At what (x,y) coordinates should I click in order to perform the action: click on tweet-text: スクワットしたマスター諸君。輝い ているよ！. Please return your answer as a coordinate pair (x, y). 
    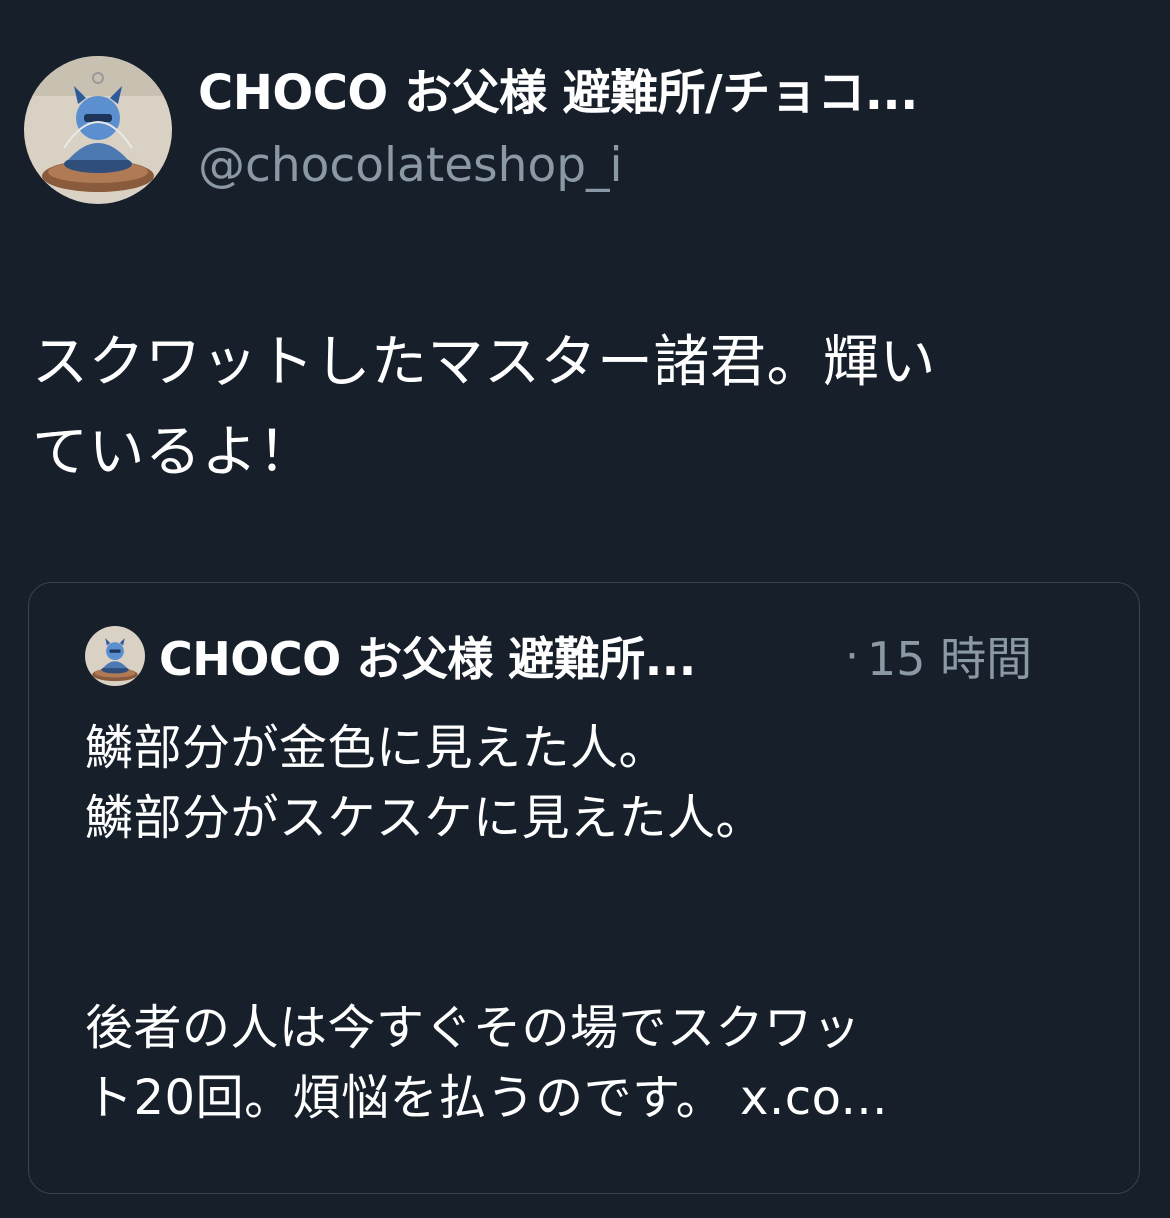
    Looking at the image, I should click on (582, 408).